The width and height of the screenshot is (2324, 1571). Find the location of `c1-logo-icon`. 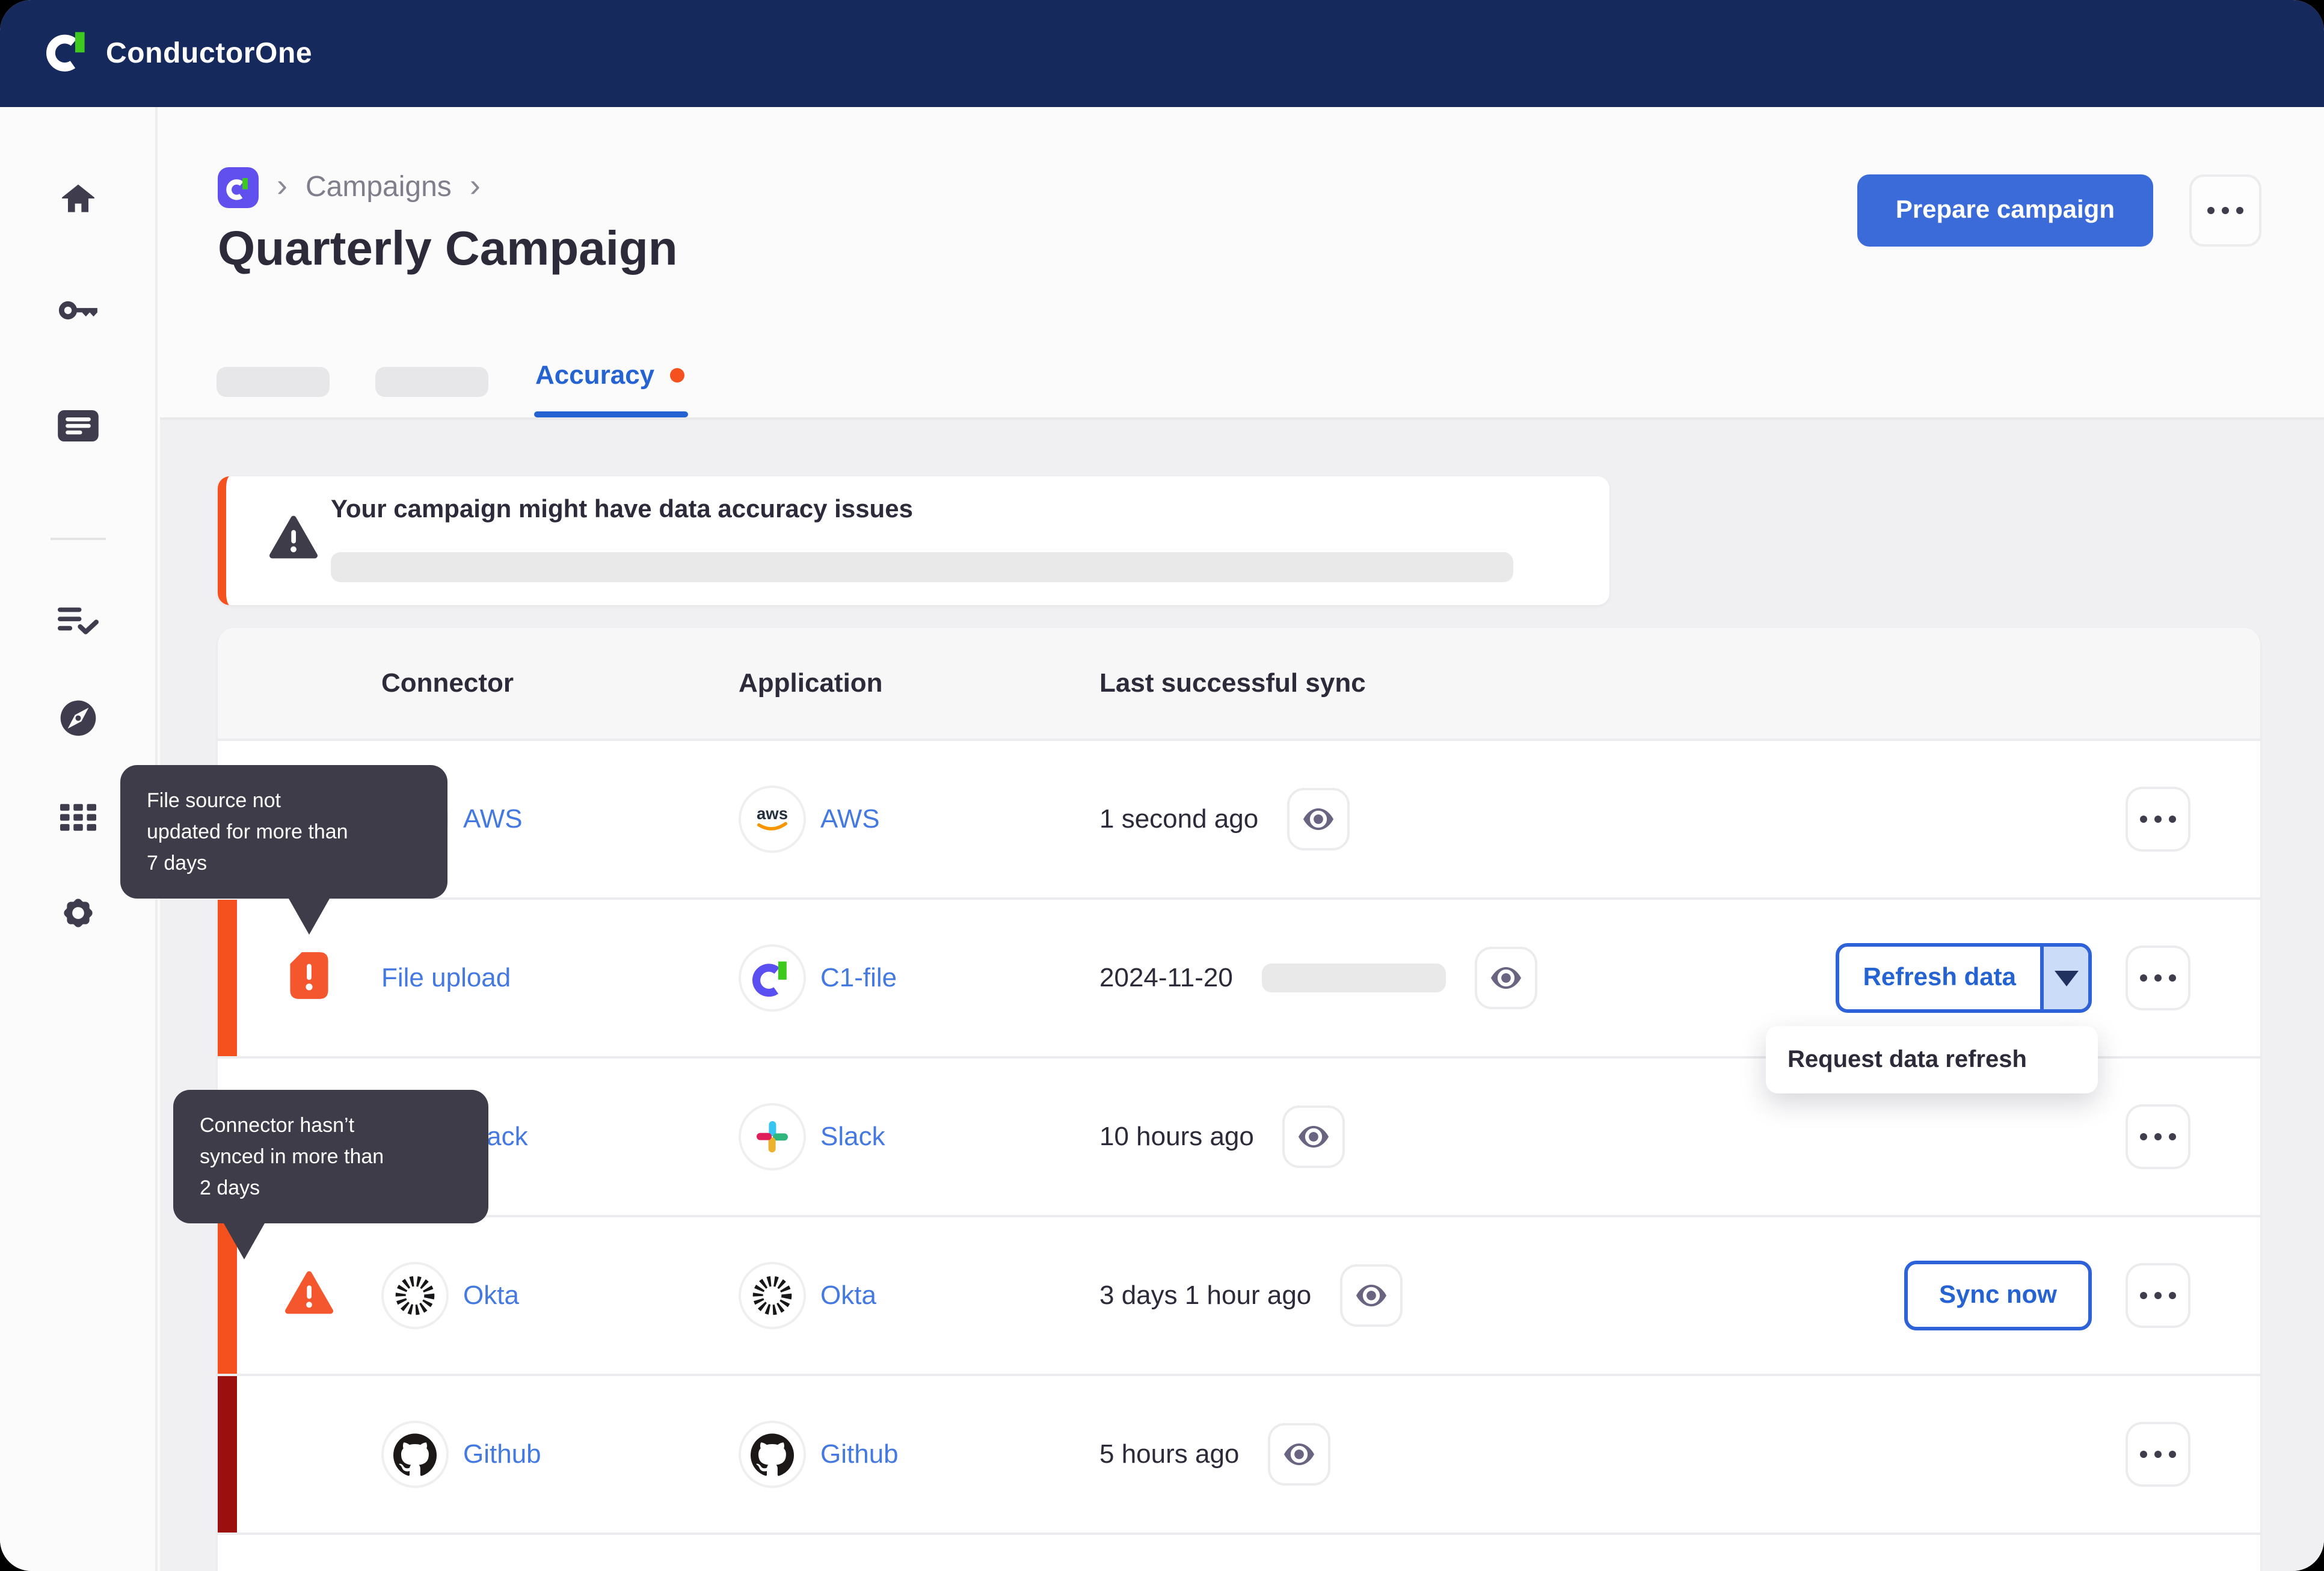

c1-logo-icon is located at coordinates (68, 53).